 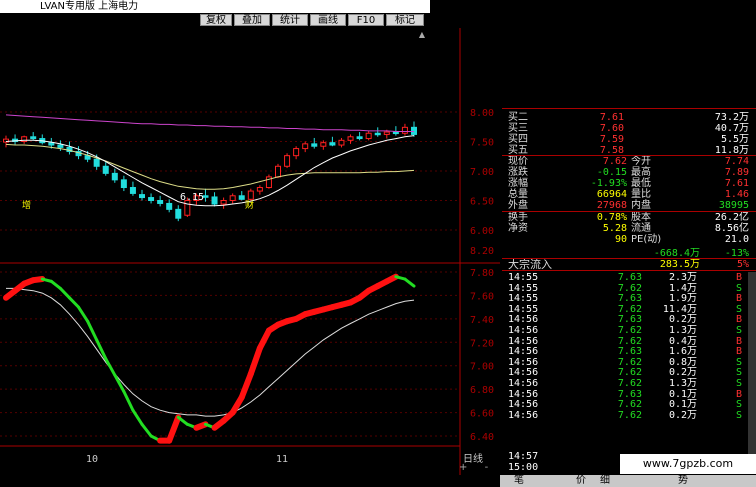 I want to click on stat-value: 90, so click(x=620, y=239).